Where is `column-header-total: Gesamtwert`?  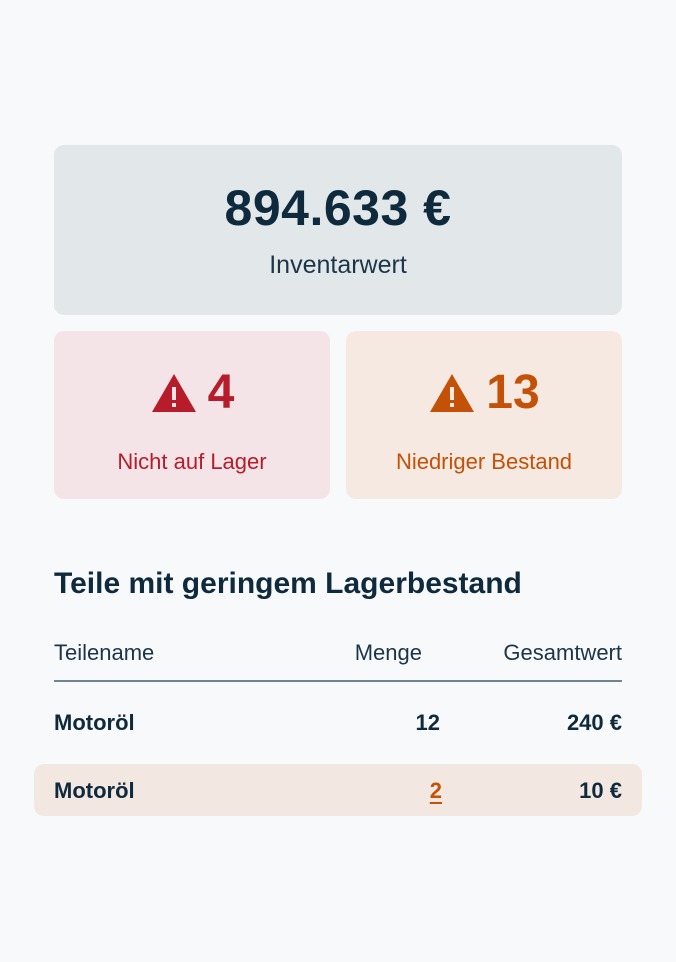
column-header-total: Gesamtwert is located at coordinates (562, 653).